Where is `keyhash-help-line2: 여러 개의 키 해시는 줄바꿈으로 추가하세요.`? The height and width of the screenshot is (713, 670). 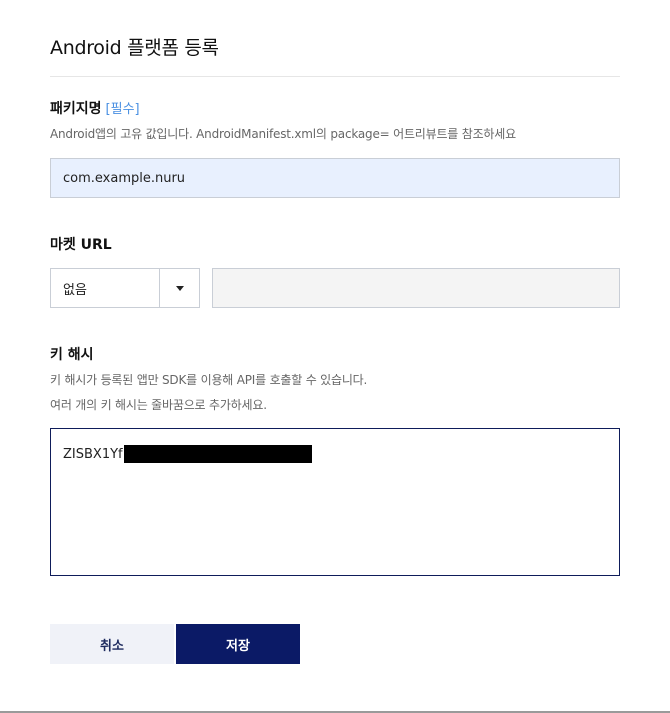
keyhash-help-line2: 여러 개의 키 해시는 줄바꿈으로 추가하세요. is located at coordinates (158, 405).